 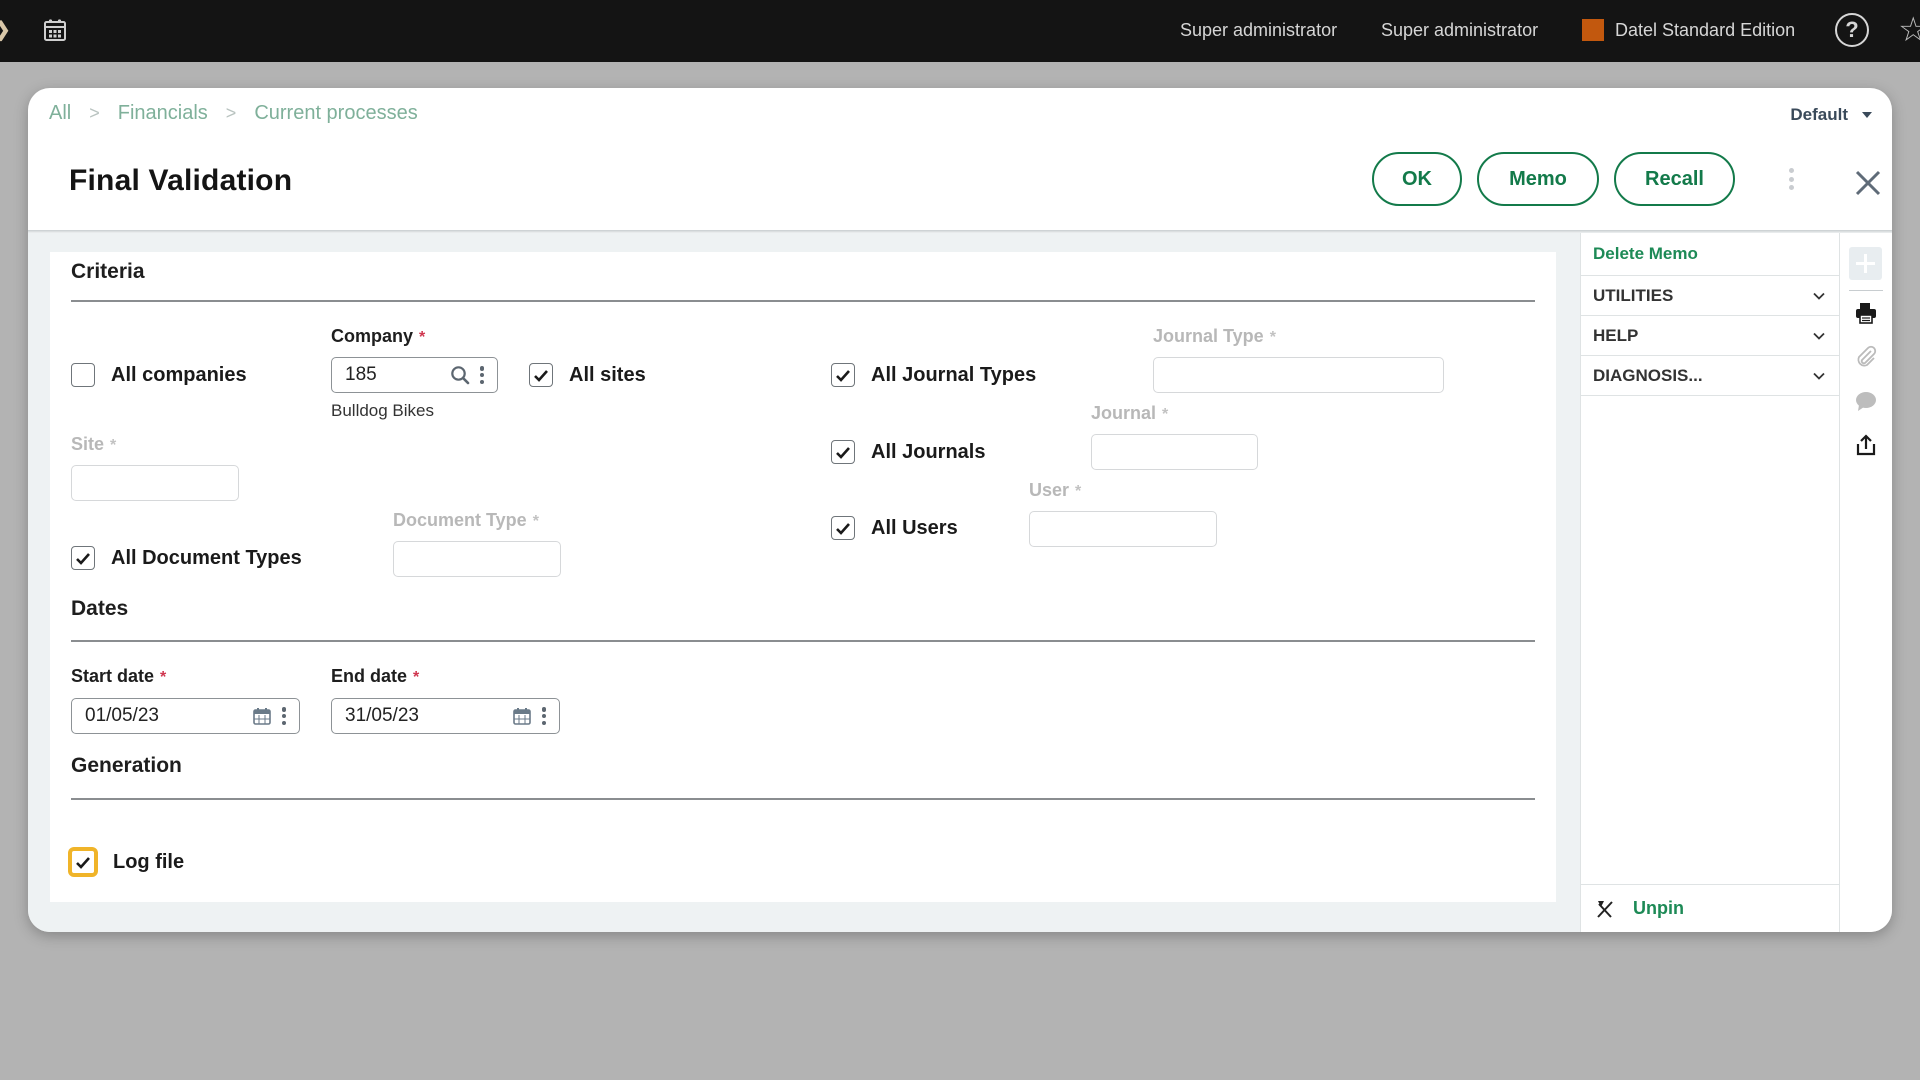 I want to click on help-icon: ?, so click(x=1852, y=30).